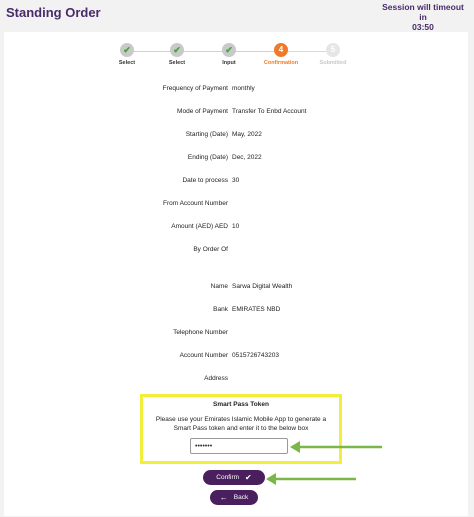 This screenshot has height=517, width=474. What do you see at coordinates (195, 203) in the screenshot?
I see `detail-label: From Account Number` at bounding box center [195, 203].